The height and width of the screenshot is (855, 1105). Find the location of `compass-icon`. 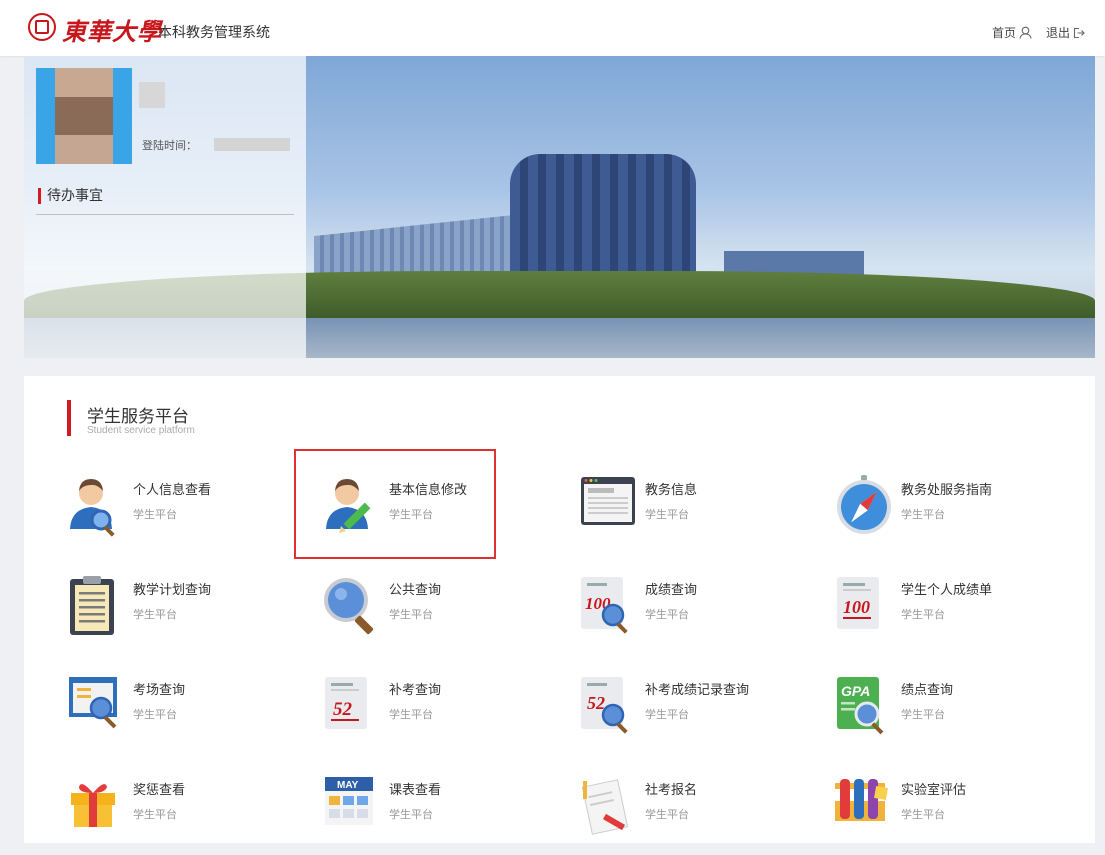

compass-icon is located at coordinates (865, 505).